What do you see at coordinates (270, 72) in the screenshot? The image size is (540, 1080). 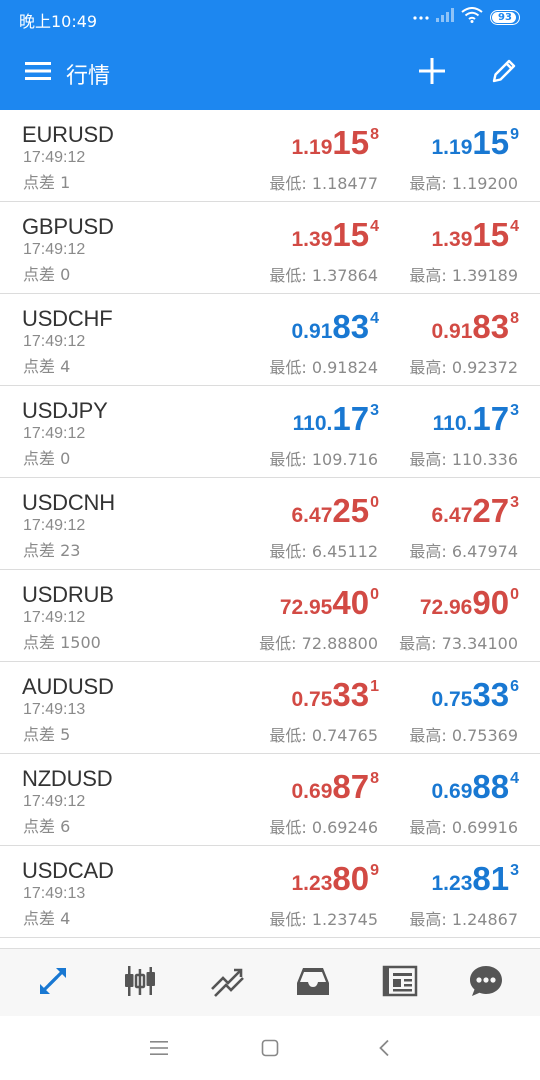 I see `app-bar: 行情` at bounding box center [270, 72].